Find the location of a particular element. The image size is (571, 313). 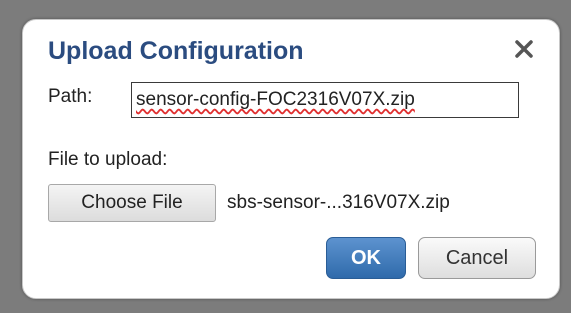

ok-button: OK is located at coordinates (366, 258).